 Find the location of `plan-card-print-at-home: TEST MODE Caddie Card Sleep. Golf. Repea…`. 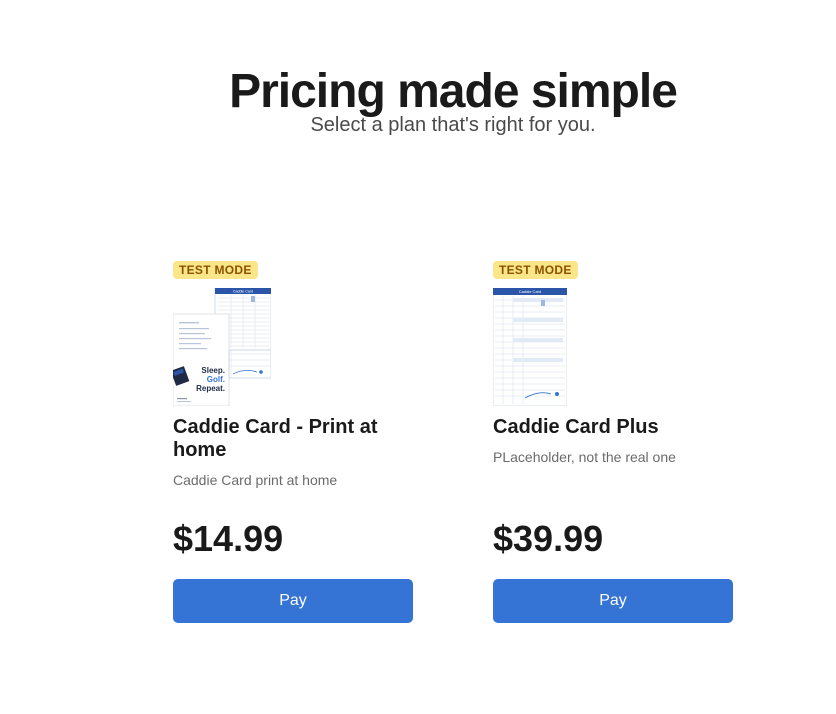

plan-card-print-at-home: TEST MODE Caddie Card Sleep. Golf. Repea… is located at coordinates (293, 442).